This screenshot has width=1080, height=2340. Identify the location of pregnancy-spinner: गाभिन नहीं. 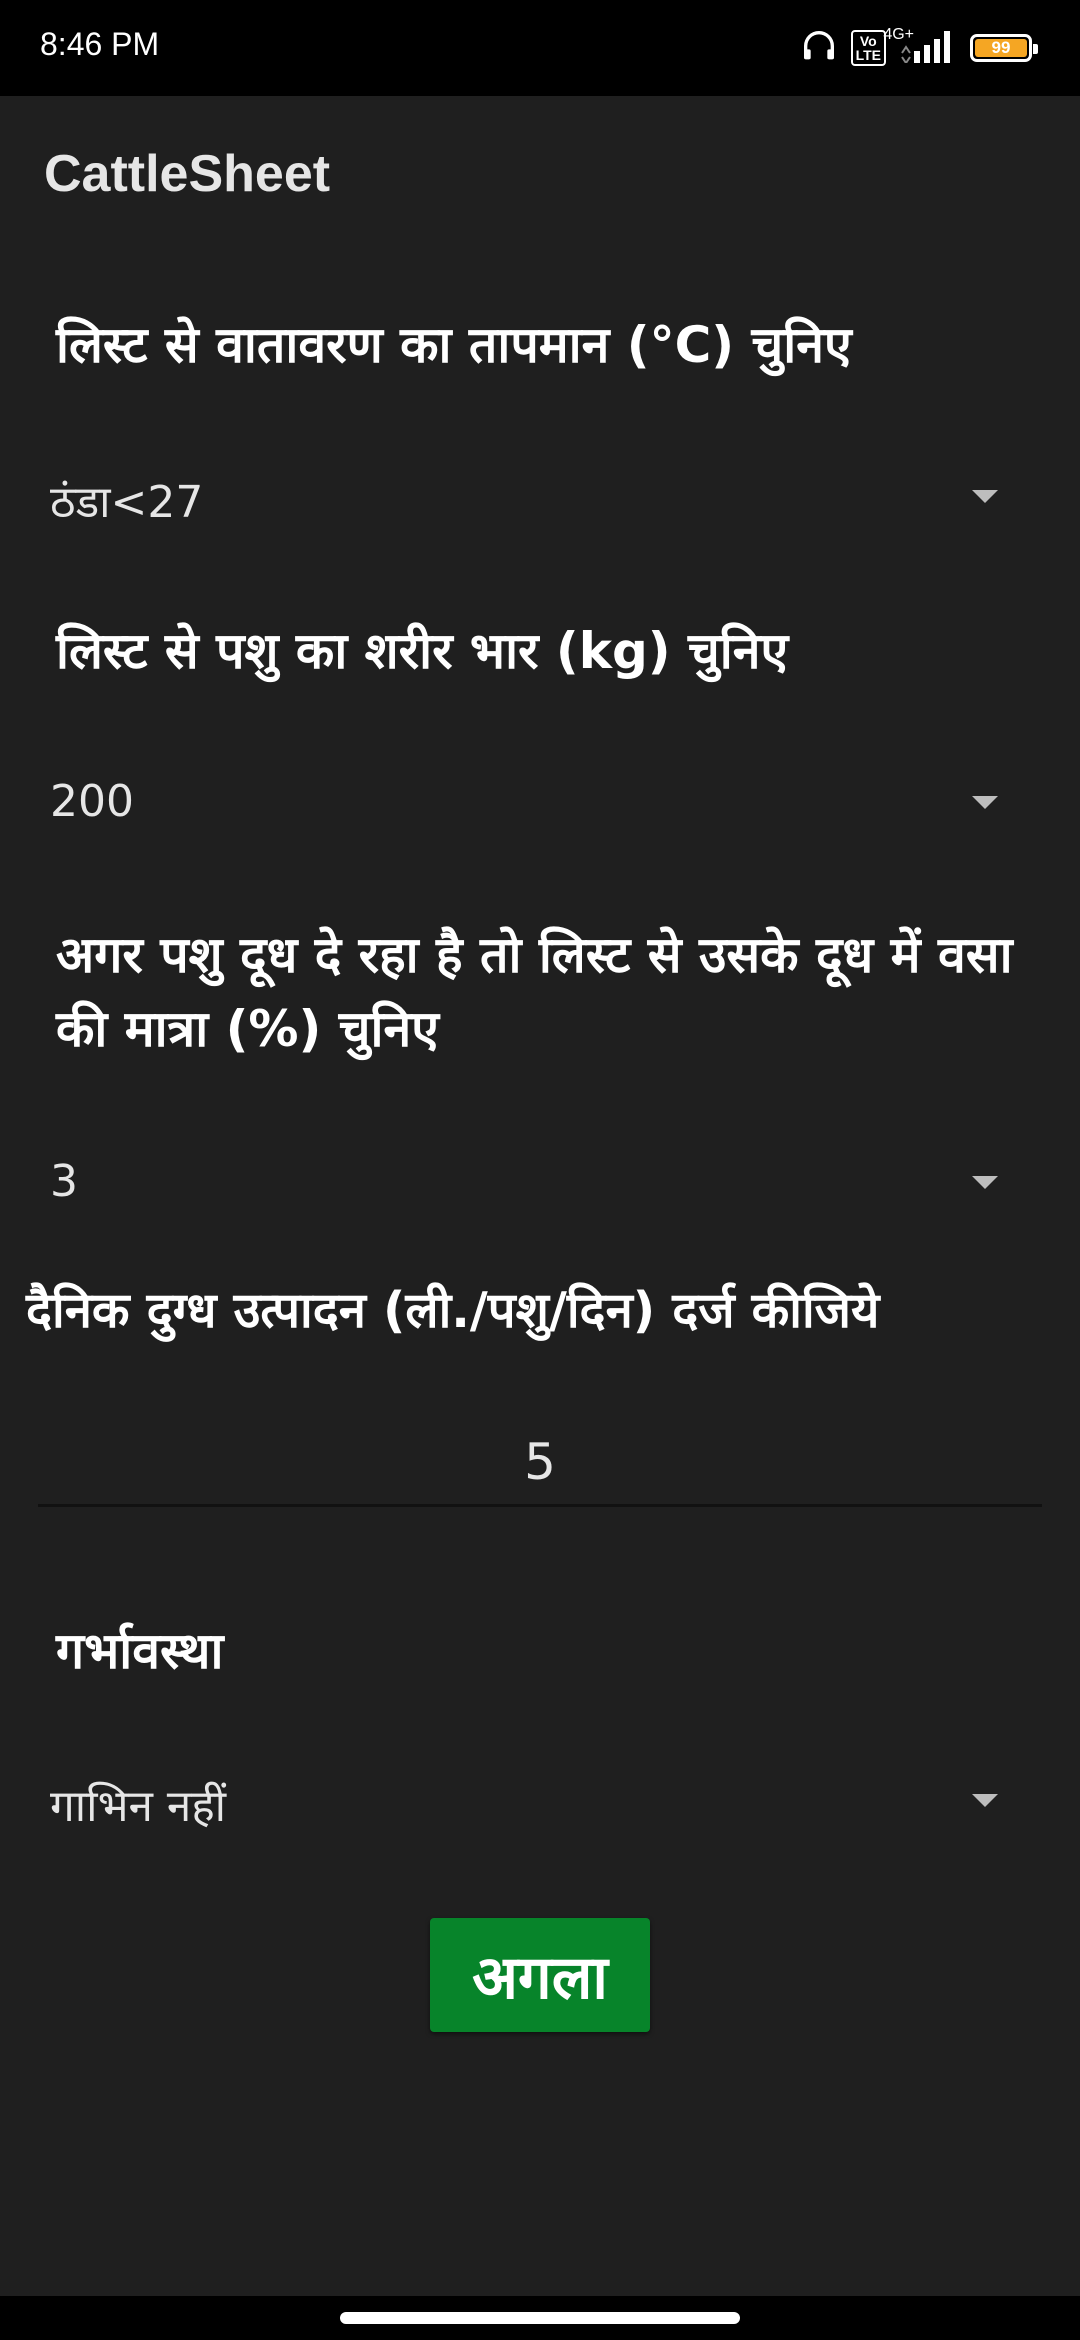
(540, 1801).